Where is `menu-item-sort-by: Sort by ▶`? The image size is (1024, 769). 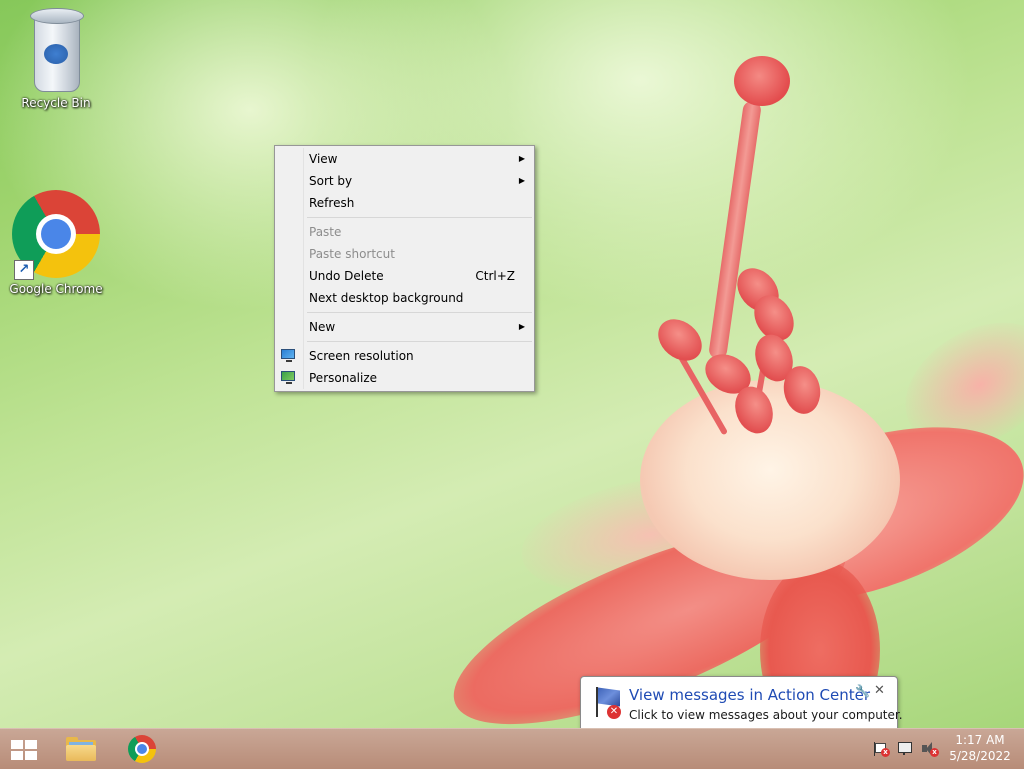 menu-item-sort-by: Sort by ▶ is located at coordinates (404, 181).